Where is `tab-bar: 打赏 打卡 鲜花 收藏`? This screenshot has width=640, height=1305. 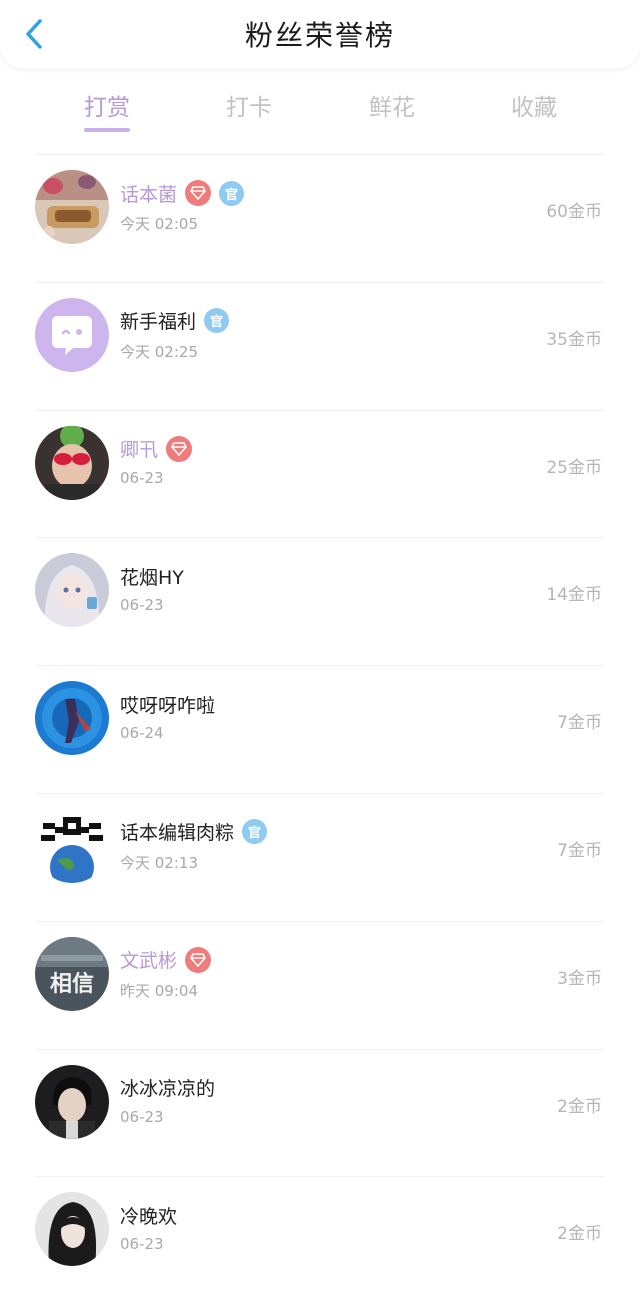
tab-bar: 打赏 打卡 鲜花 收藏 is located at coordinates (320, 112).